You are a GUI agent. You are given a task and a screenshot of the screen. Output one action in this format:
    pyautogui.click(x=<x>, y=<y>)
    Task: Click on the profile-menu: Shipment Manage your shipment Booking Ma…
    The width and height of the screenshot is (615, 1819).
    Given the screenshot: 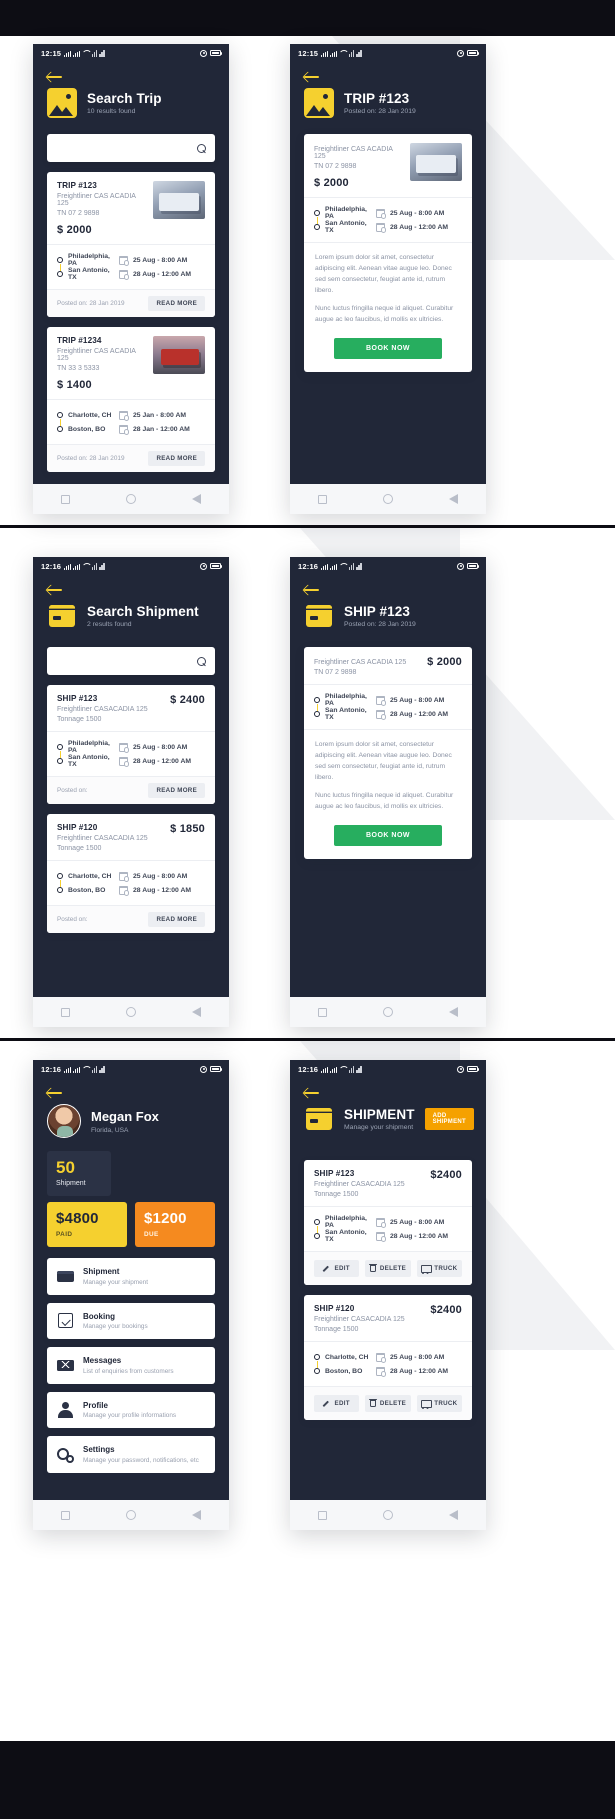 What is the action you would take?
    pyautogui.click(x=131, y=1360)
    